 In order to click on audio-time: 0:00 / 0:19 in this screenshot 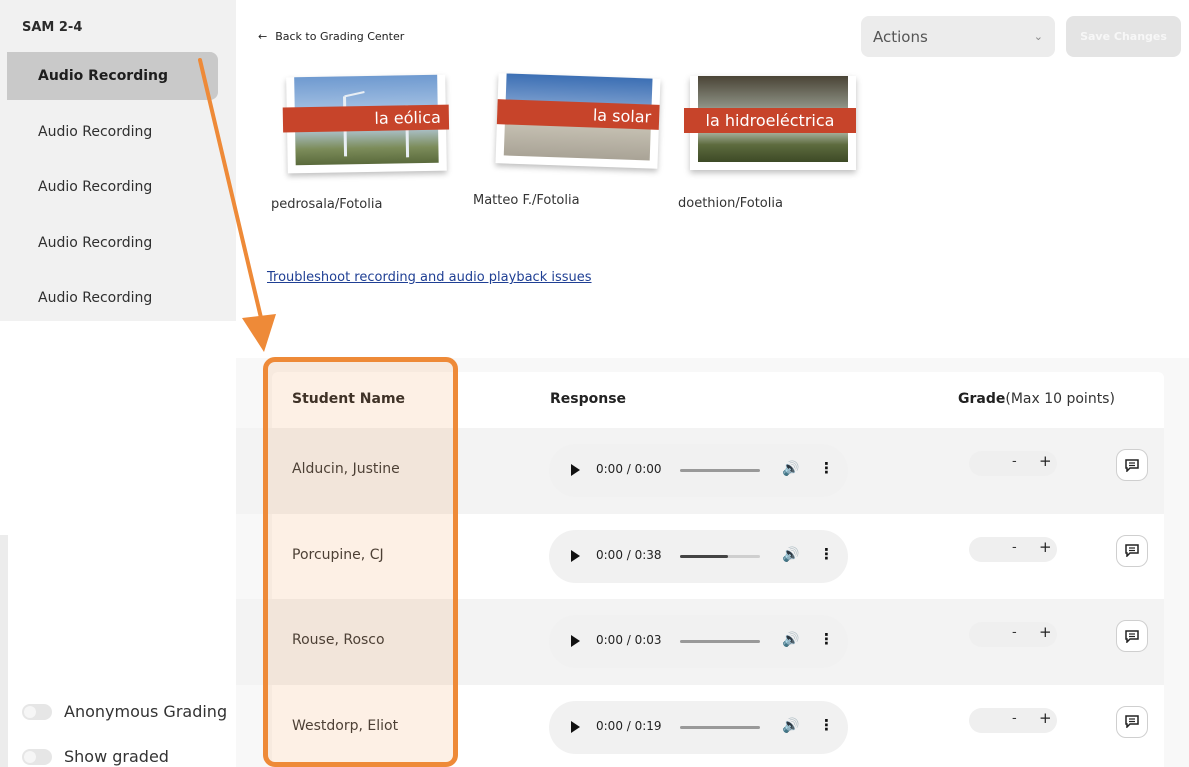, I will do `click(629, 725)`.